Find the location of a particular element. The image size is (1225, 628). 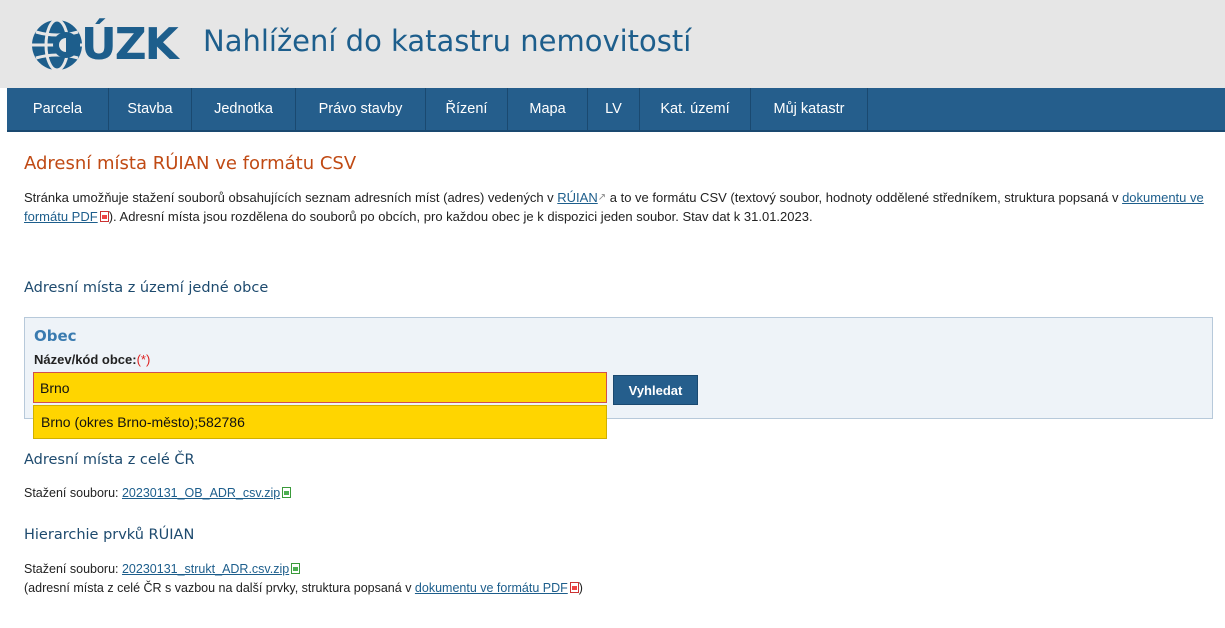

nav-item-stavba: Stavba is located at coordinates (150, 109).